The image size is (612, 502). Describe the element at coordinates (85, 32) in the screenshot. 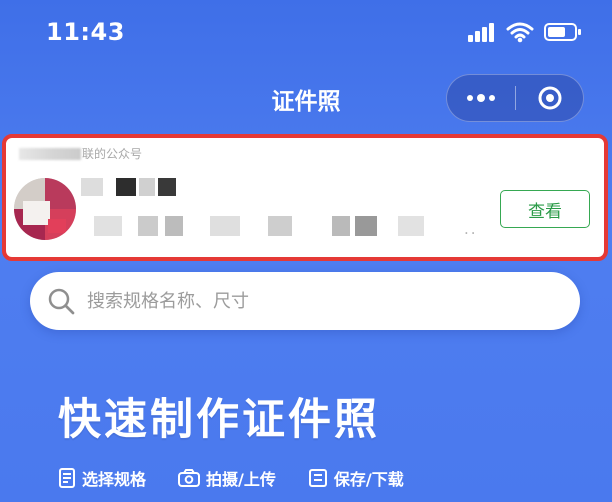

I see `status-time: 11:43` at that location.